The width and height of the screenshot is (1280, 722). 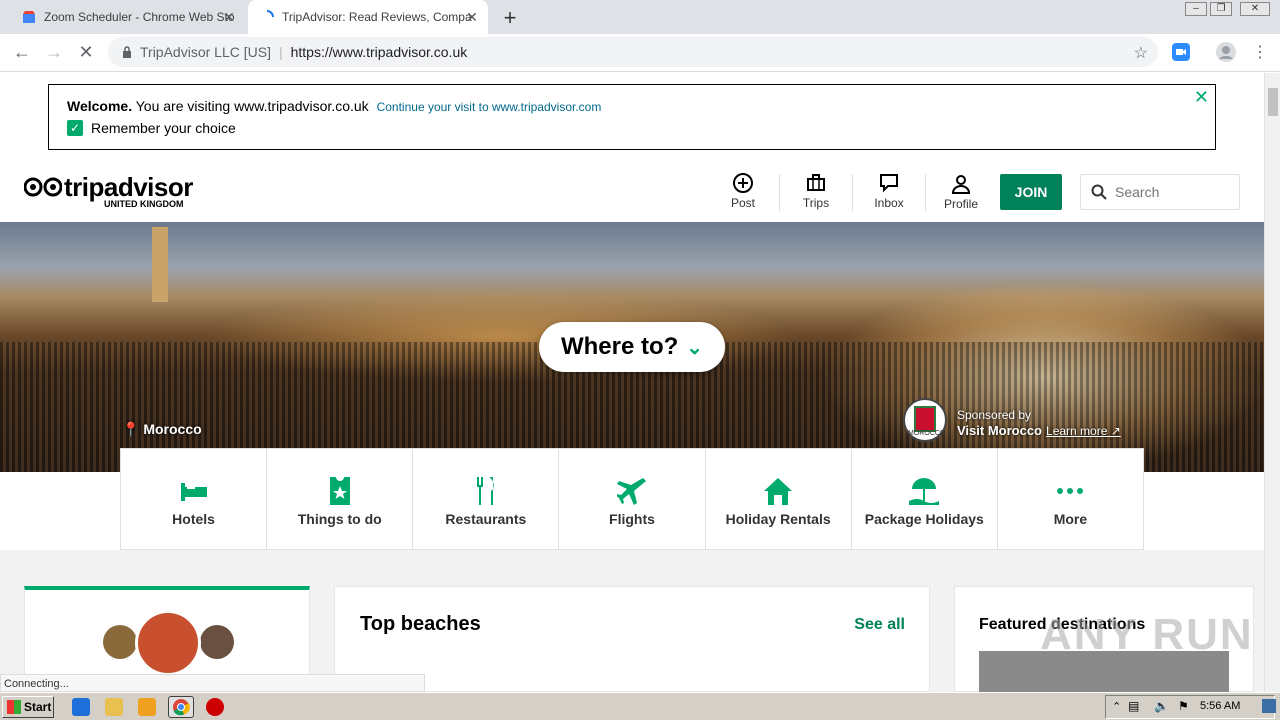 I want to click on remember-label: Remember your choice, so click(x=163, y=128).